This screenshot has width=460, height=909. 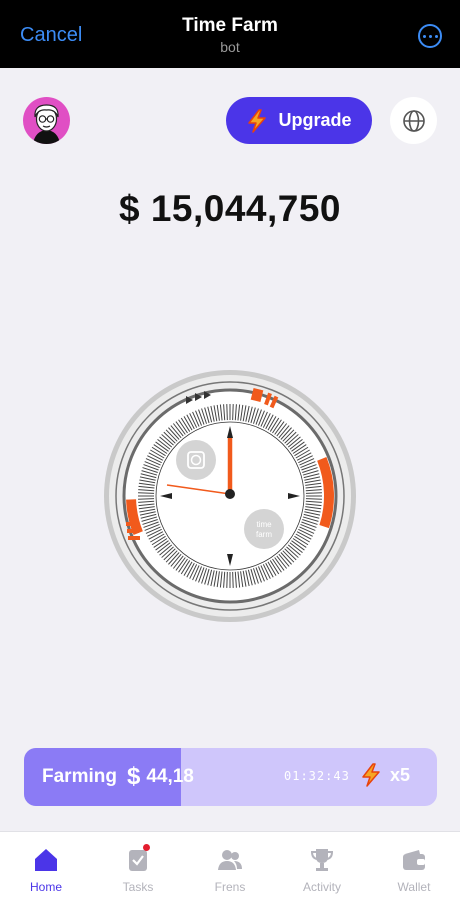 I want to click on balance-amount: $ 15,044,750, so click(x=230, y=208).